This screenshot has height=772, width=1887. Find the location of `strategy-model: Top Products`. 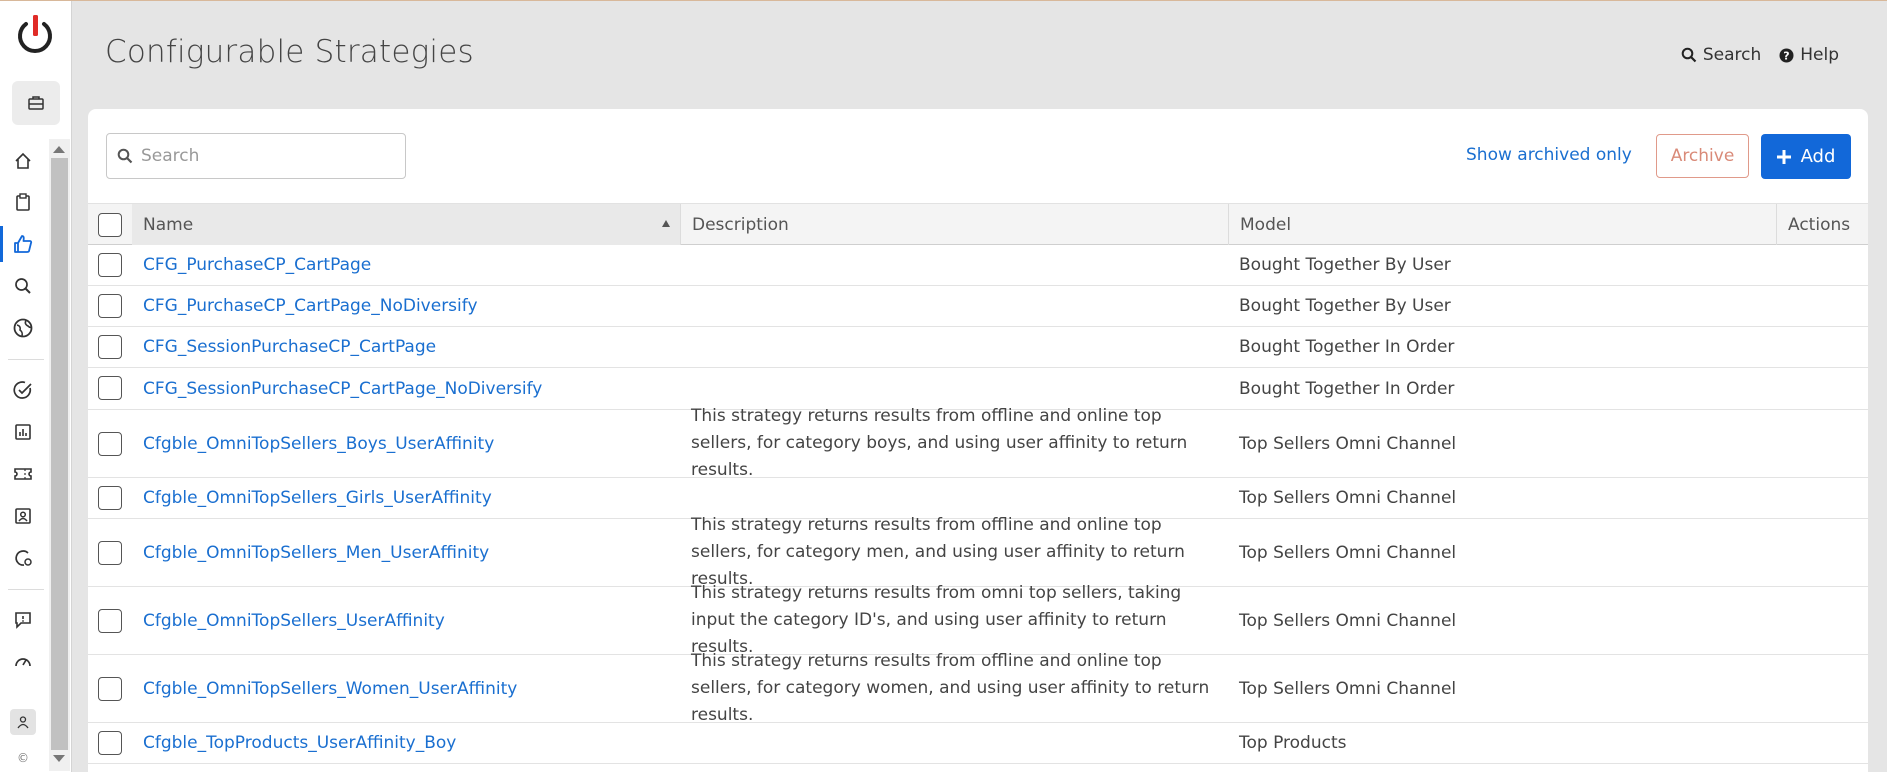

strategy-model: Top Products is located at coordinates (1293, 743).